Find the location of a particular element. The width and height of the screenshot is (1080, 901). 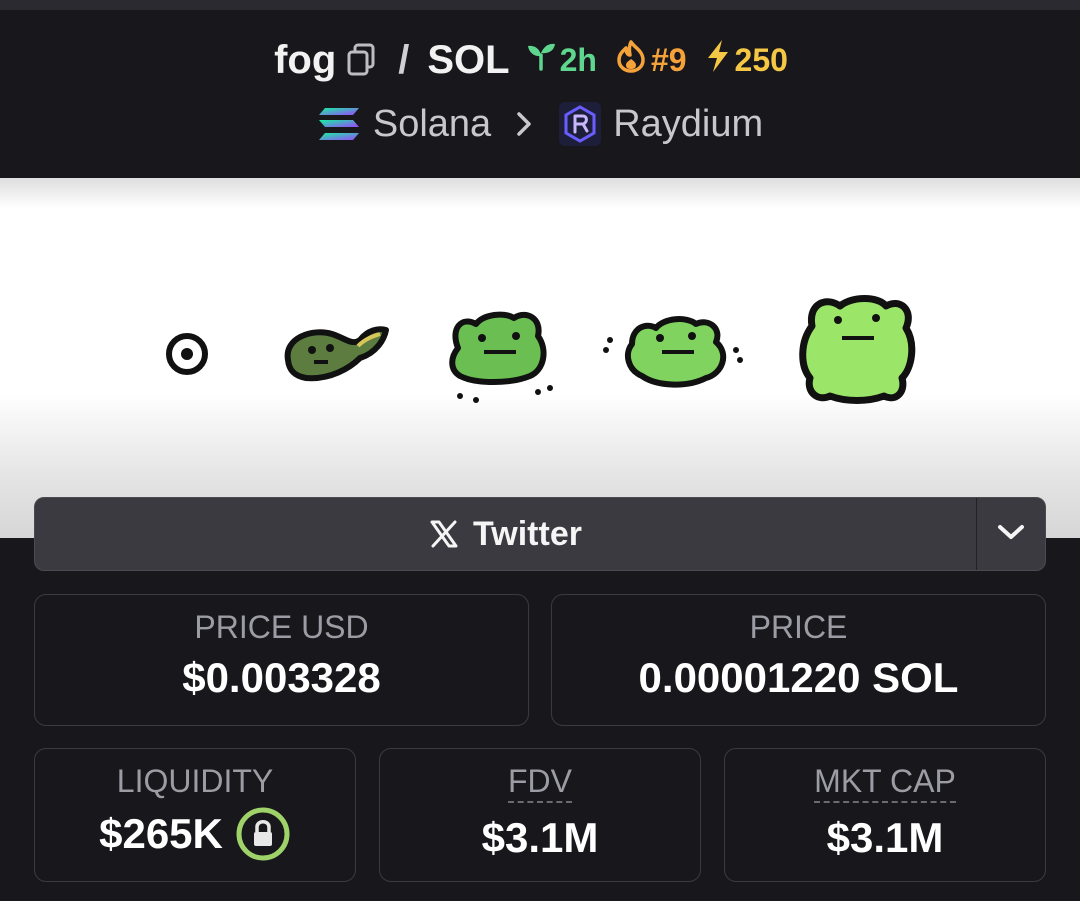

price-usd-card: PRICE USD $0.003328 is located at coordinates (281, 660).